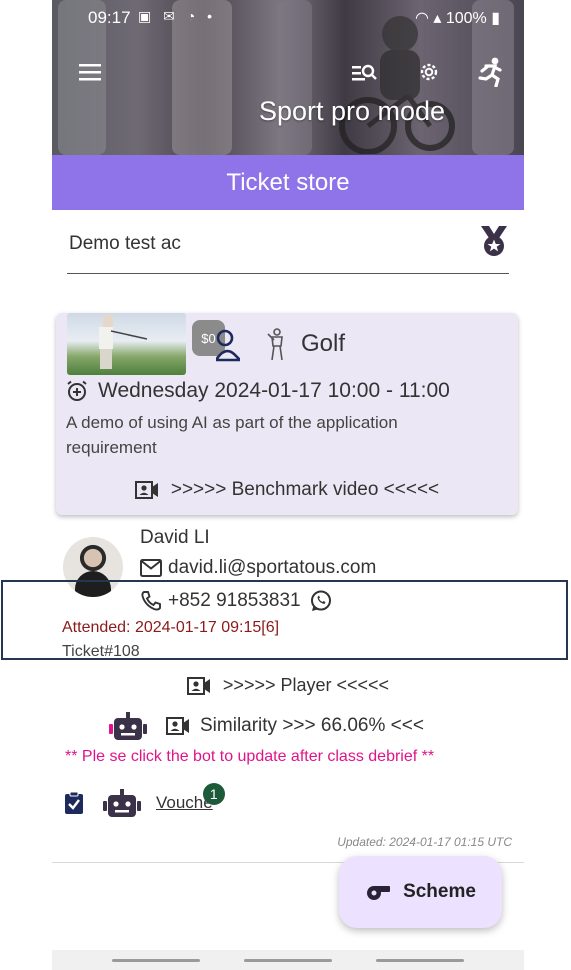 This screenshot has width=571, height=970. Describe the element at coordinates (190, 798) in the screenshot. I see `voucher-link: Vouche 1` at that location.